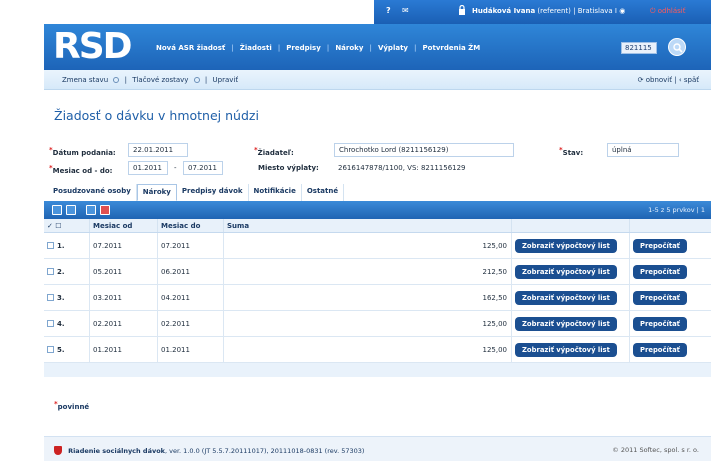 This screenshot has height=461, width=711. I want to click on payment-place-label: Miesto výplaty:, so click(288, 168).